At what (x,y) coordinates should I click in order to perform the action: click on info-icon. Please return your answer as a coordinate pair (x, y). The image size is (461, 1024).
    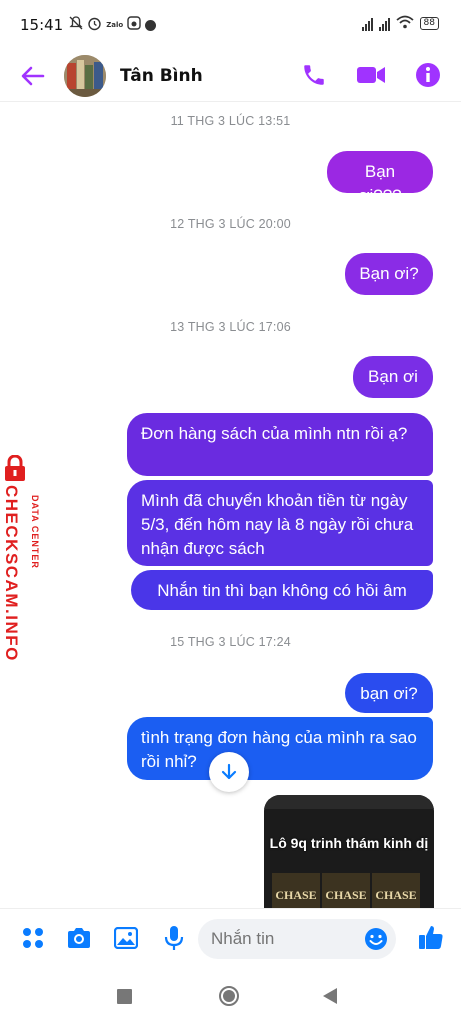
    Looking at the image, I should click on (428, 75).